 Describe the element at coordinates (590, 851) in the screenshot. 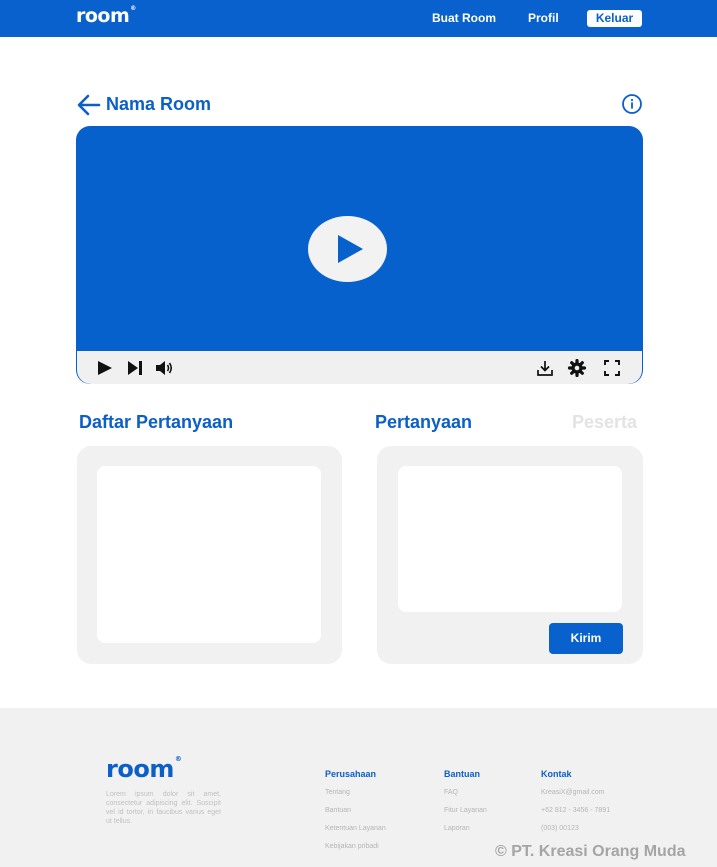

I see `copyright-notice: © PT. Kreasi Orang Muda` at that location.